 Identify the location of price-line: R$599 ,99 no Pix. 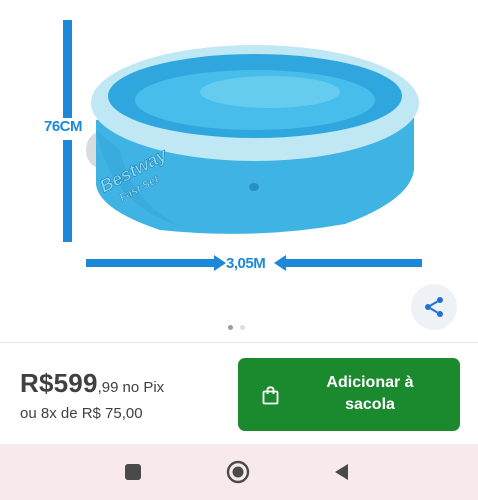
(92, 383).